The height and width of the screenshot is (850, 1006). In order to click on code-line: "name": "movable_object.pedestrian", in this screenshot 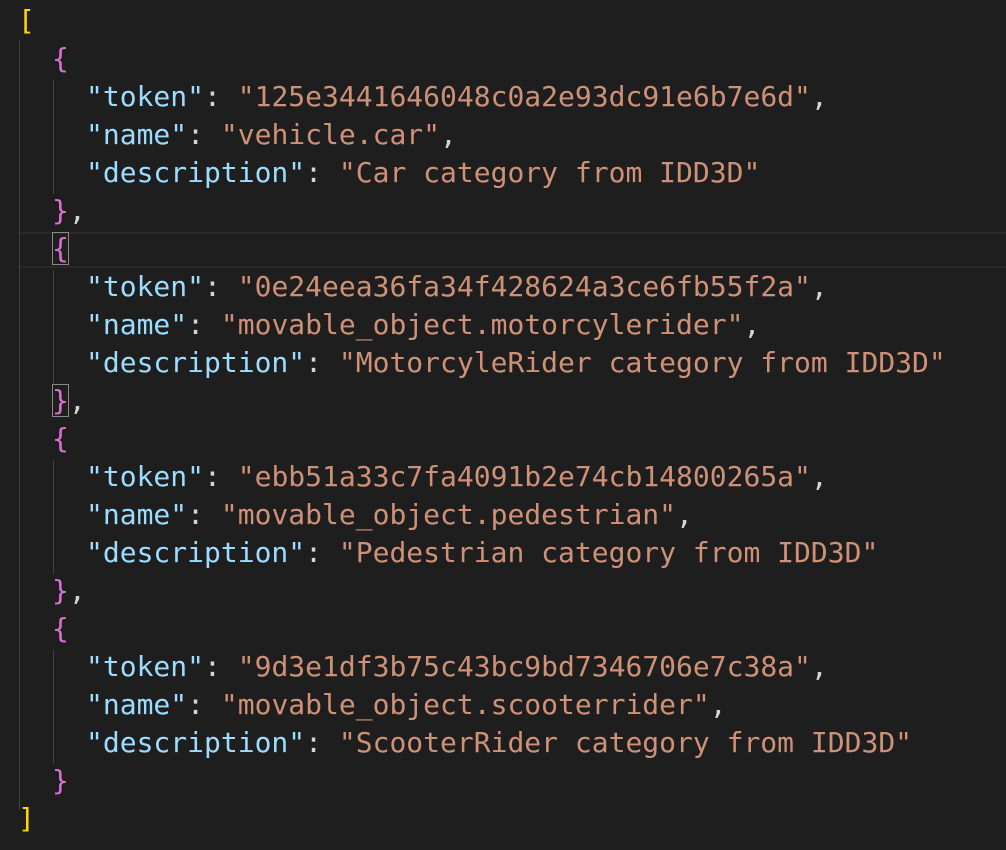, I will do `click(546, 515)`.